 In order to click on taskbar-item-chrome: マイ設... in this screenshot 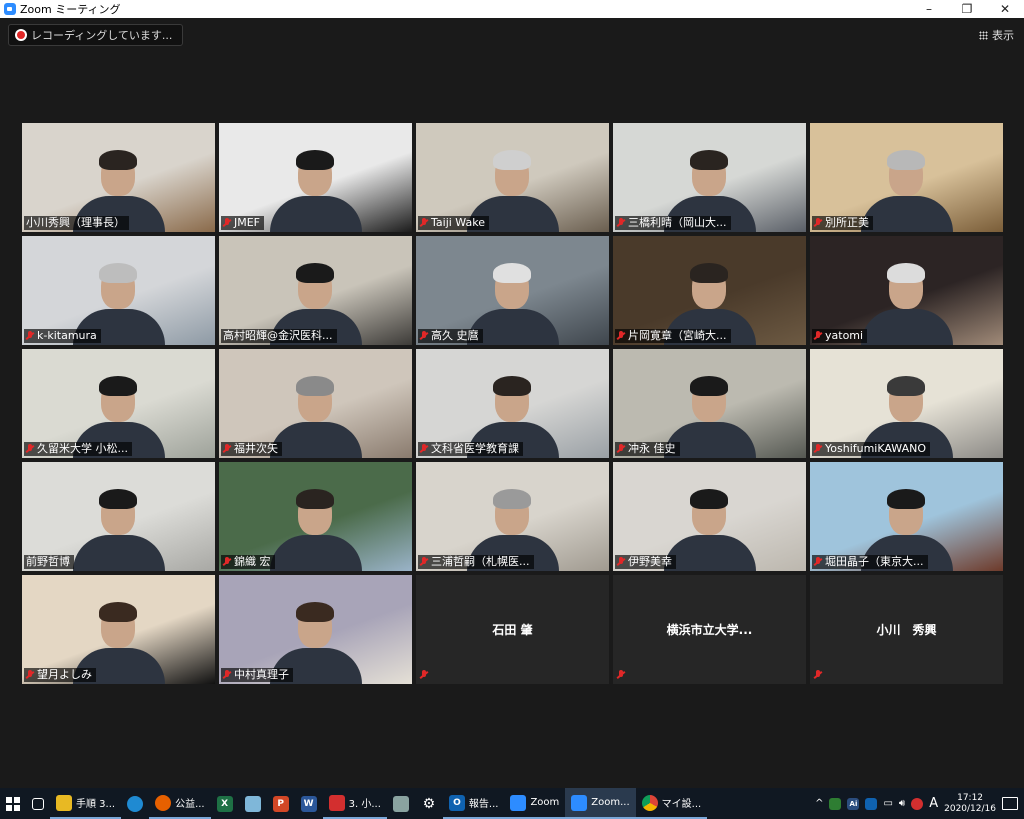, I will do `click(671, 803)`.